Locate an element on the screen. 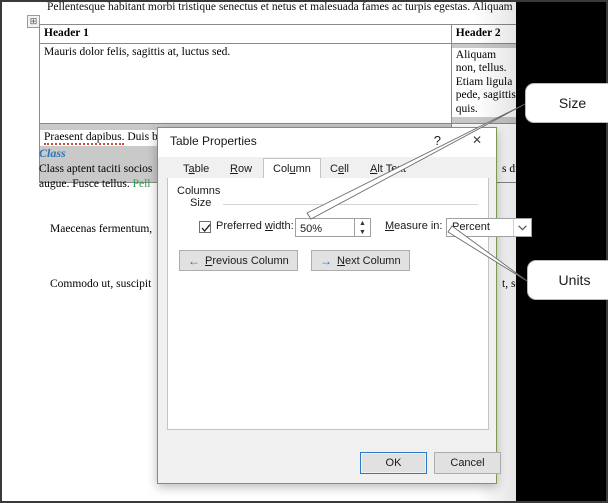 The height and width of the screenshot is (503, 608). tab-alt-text: Alt Text is located at coordinates (388, 169).